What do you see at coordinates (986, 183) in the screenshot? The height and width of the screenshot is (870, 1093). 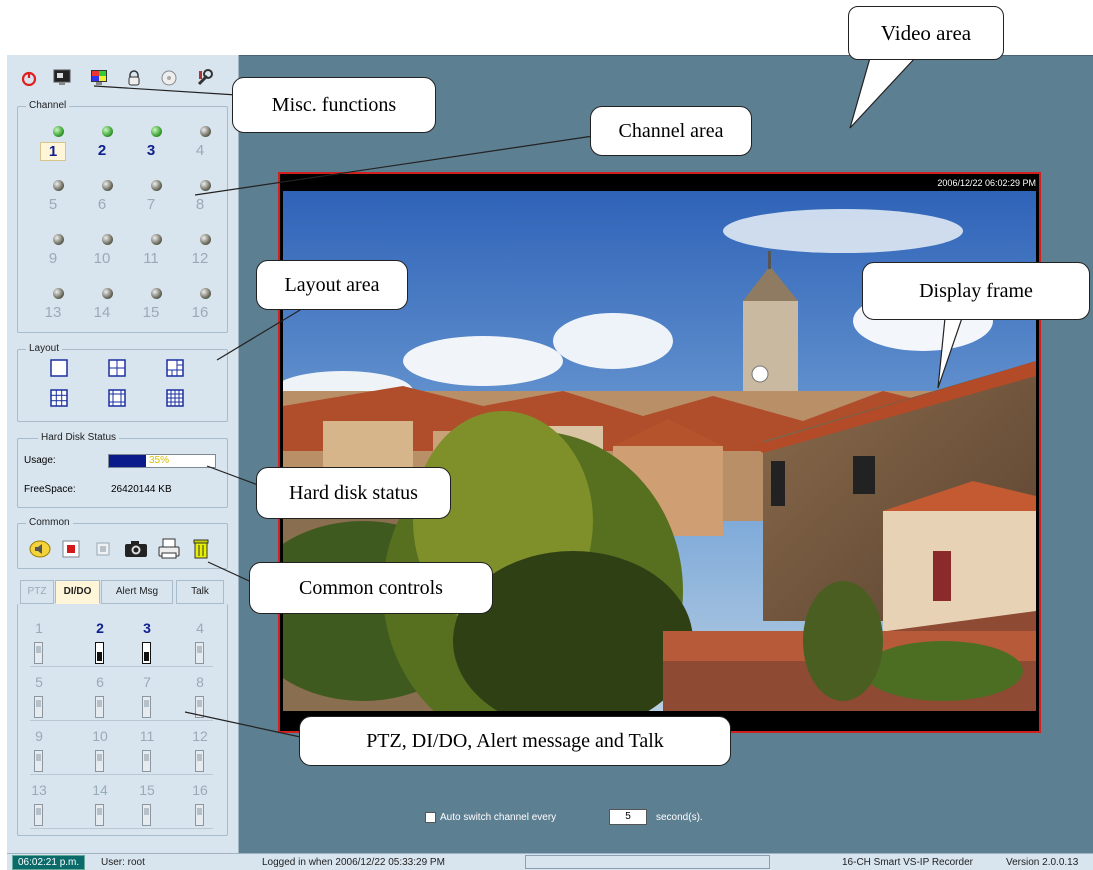 I see `video-timestamp: 2006/12/22 06:02:29 PM` at bounding box center [986, 183].